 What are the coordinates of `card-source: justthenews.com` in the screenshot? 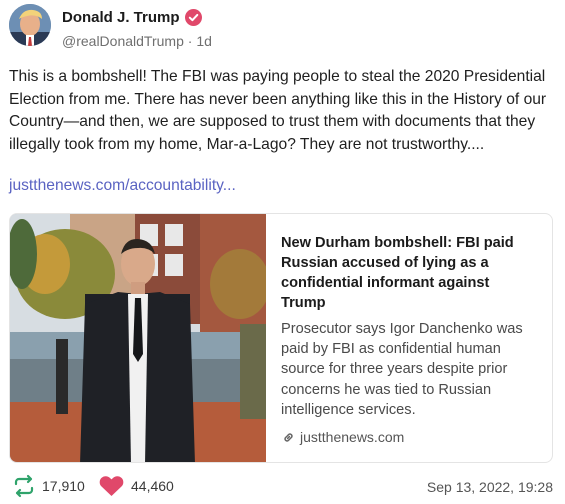 It's located at (343, 437).